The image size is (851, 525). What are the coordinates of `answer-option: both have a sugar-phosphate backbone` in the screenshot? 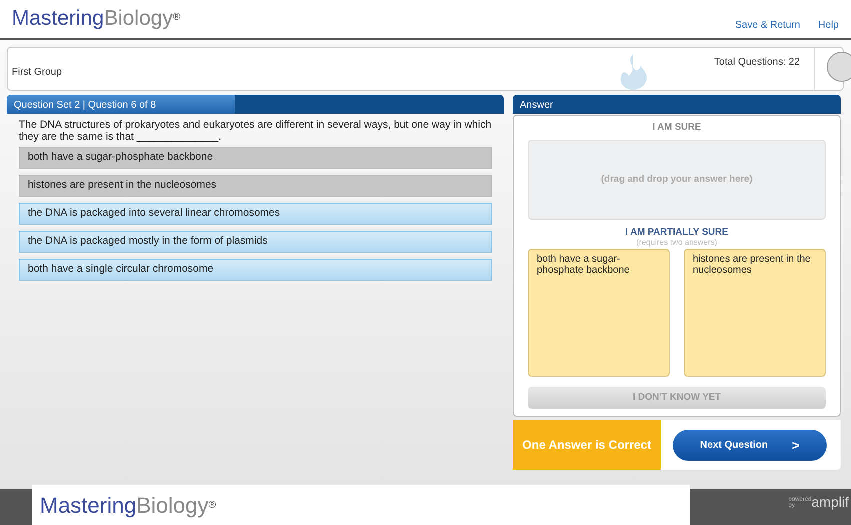 It's located at (255, 158).